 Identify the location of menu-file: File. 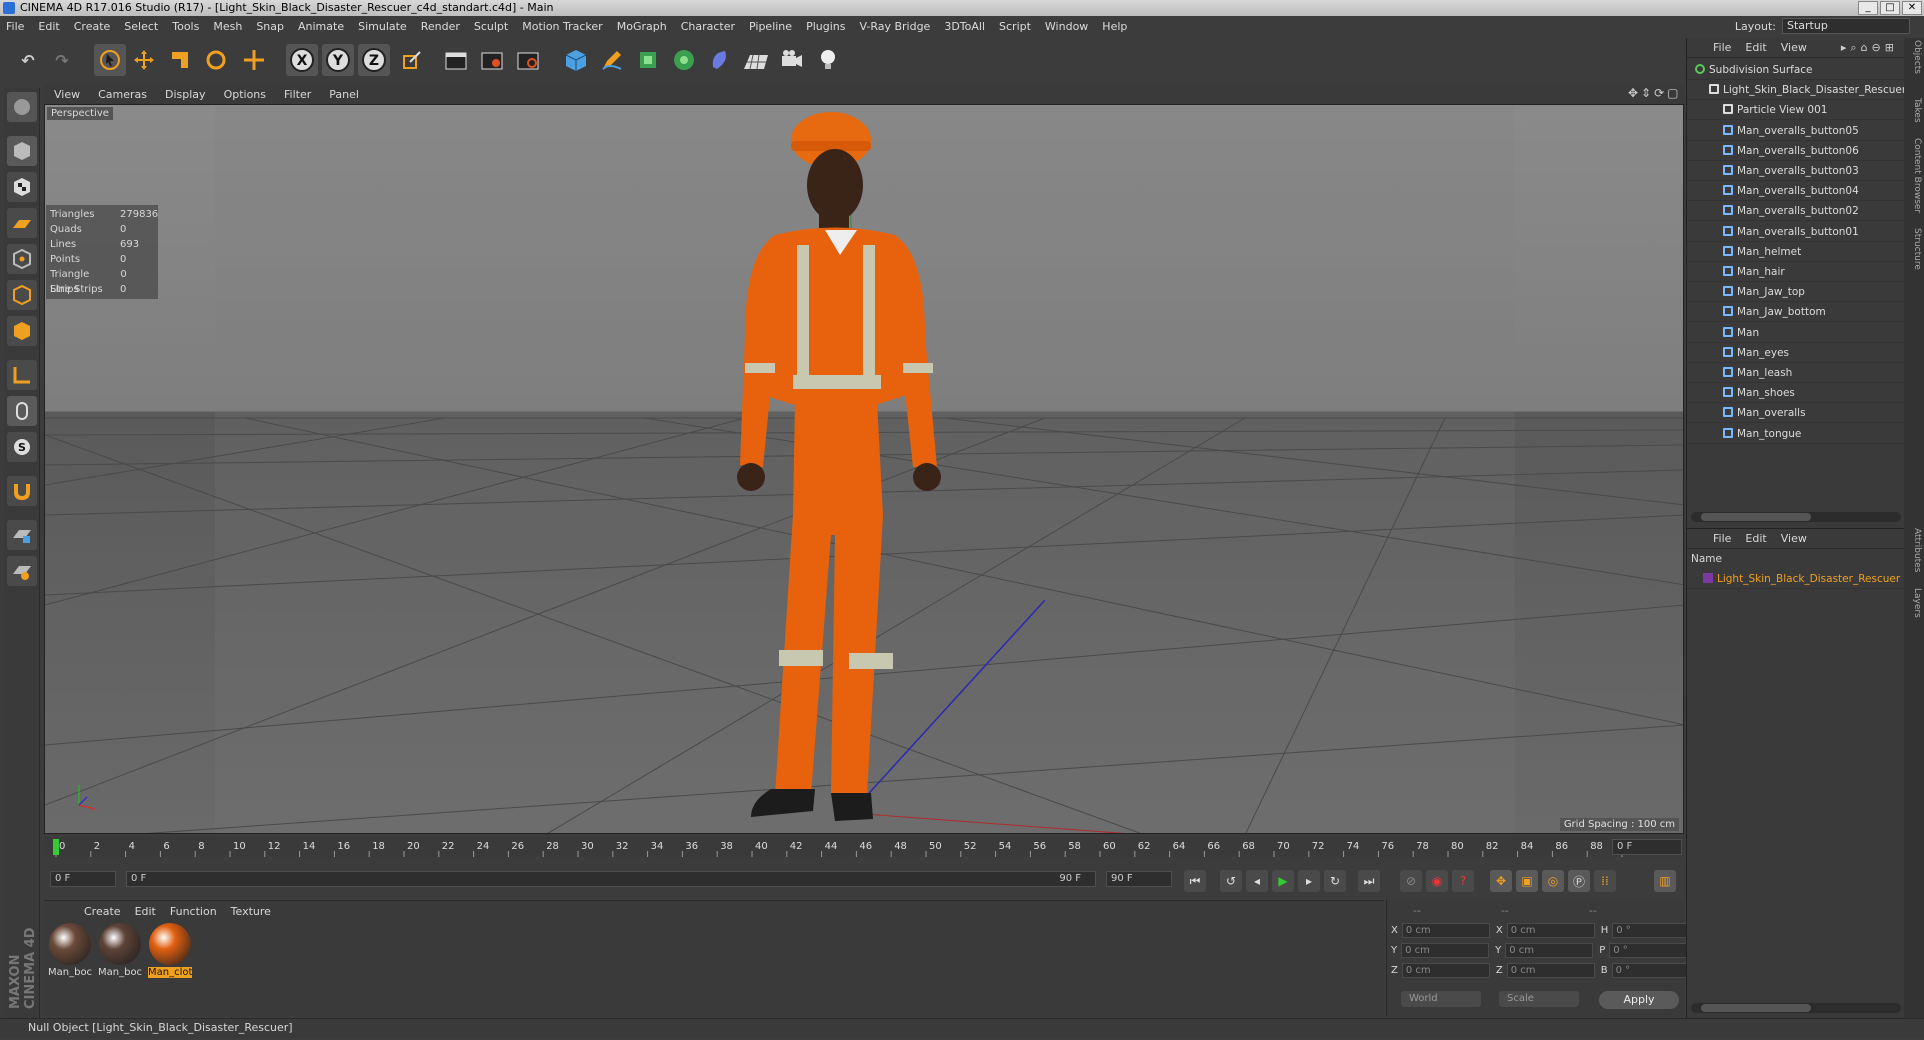
(15, 26).